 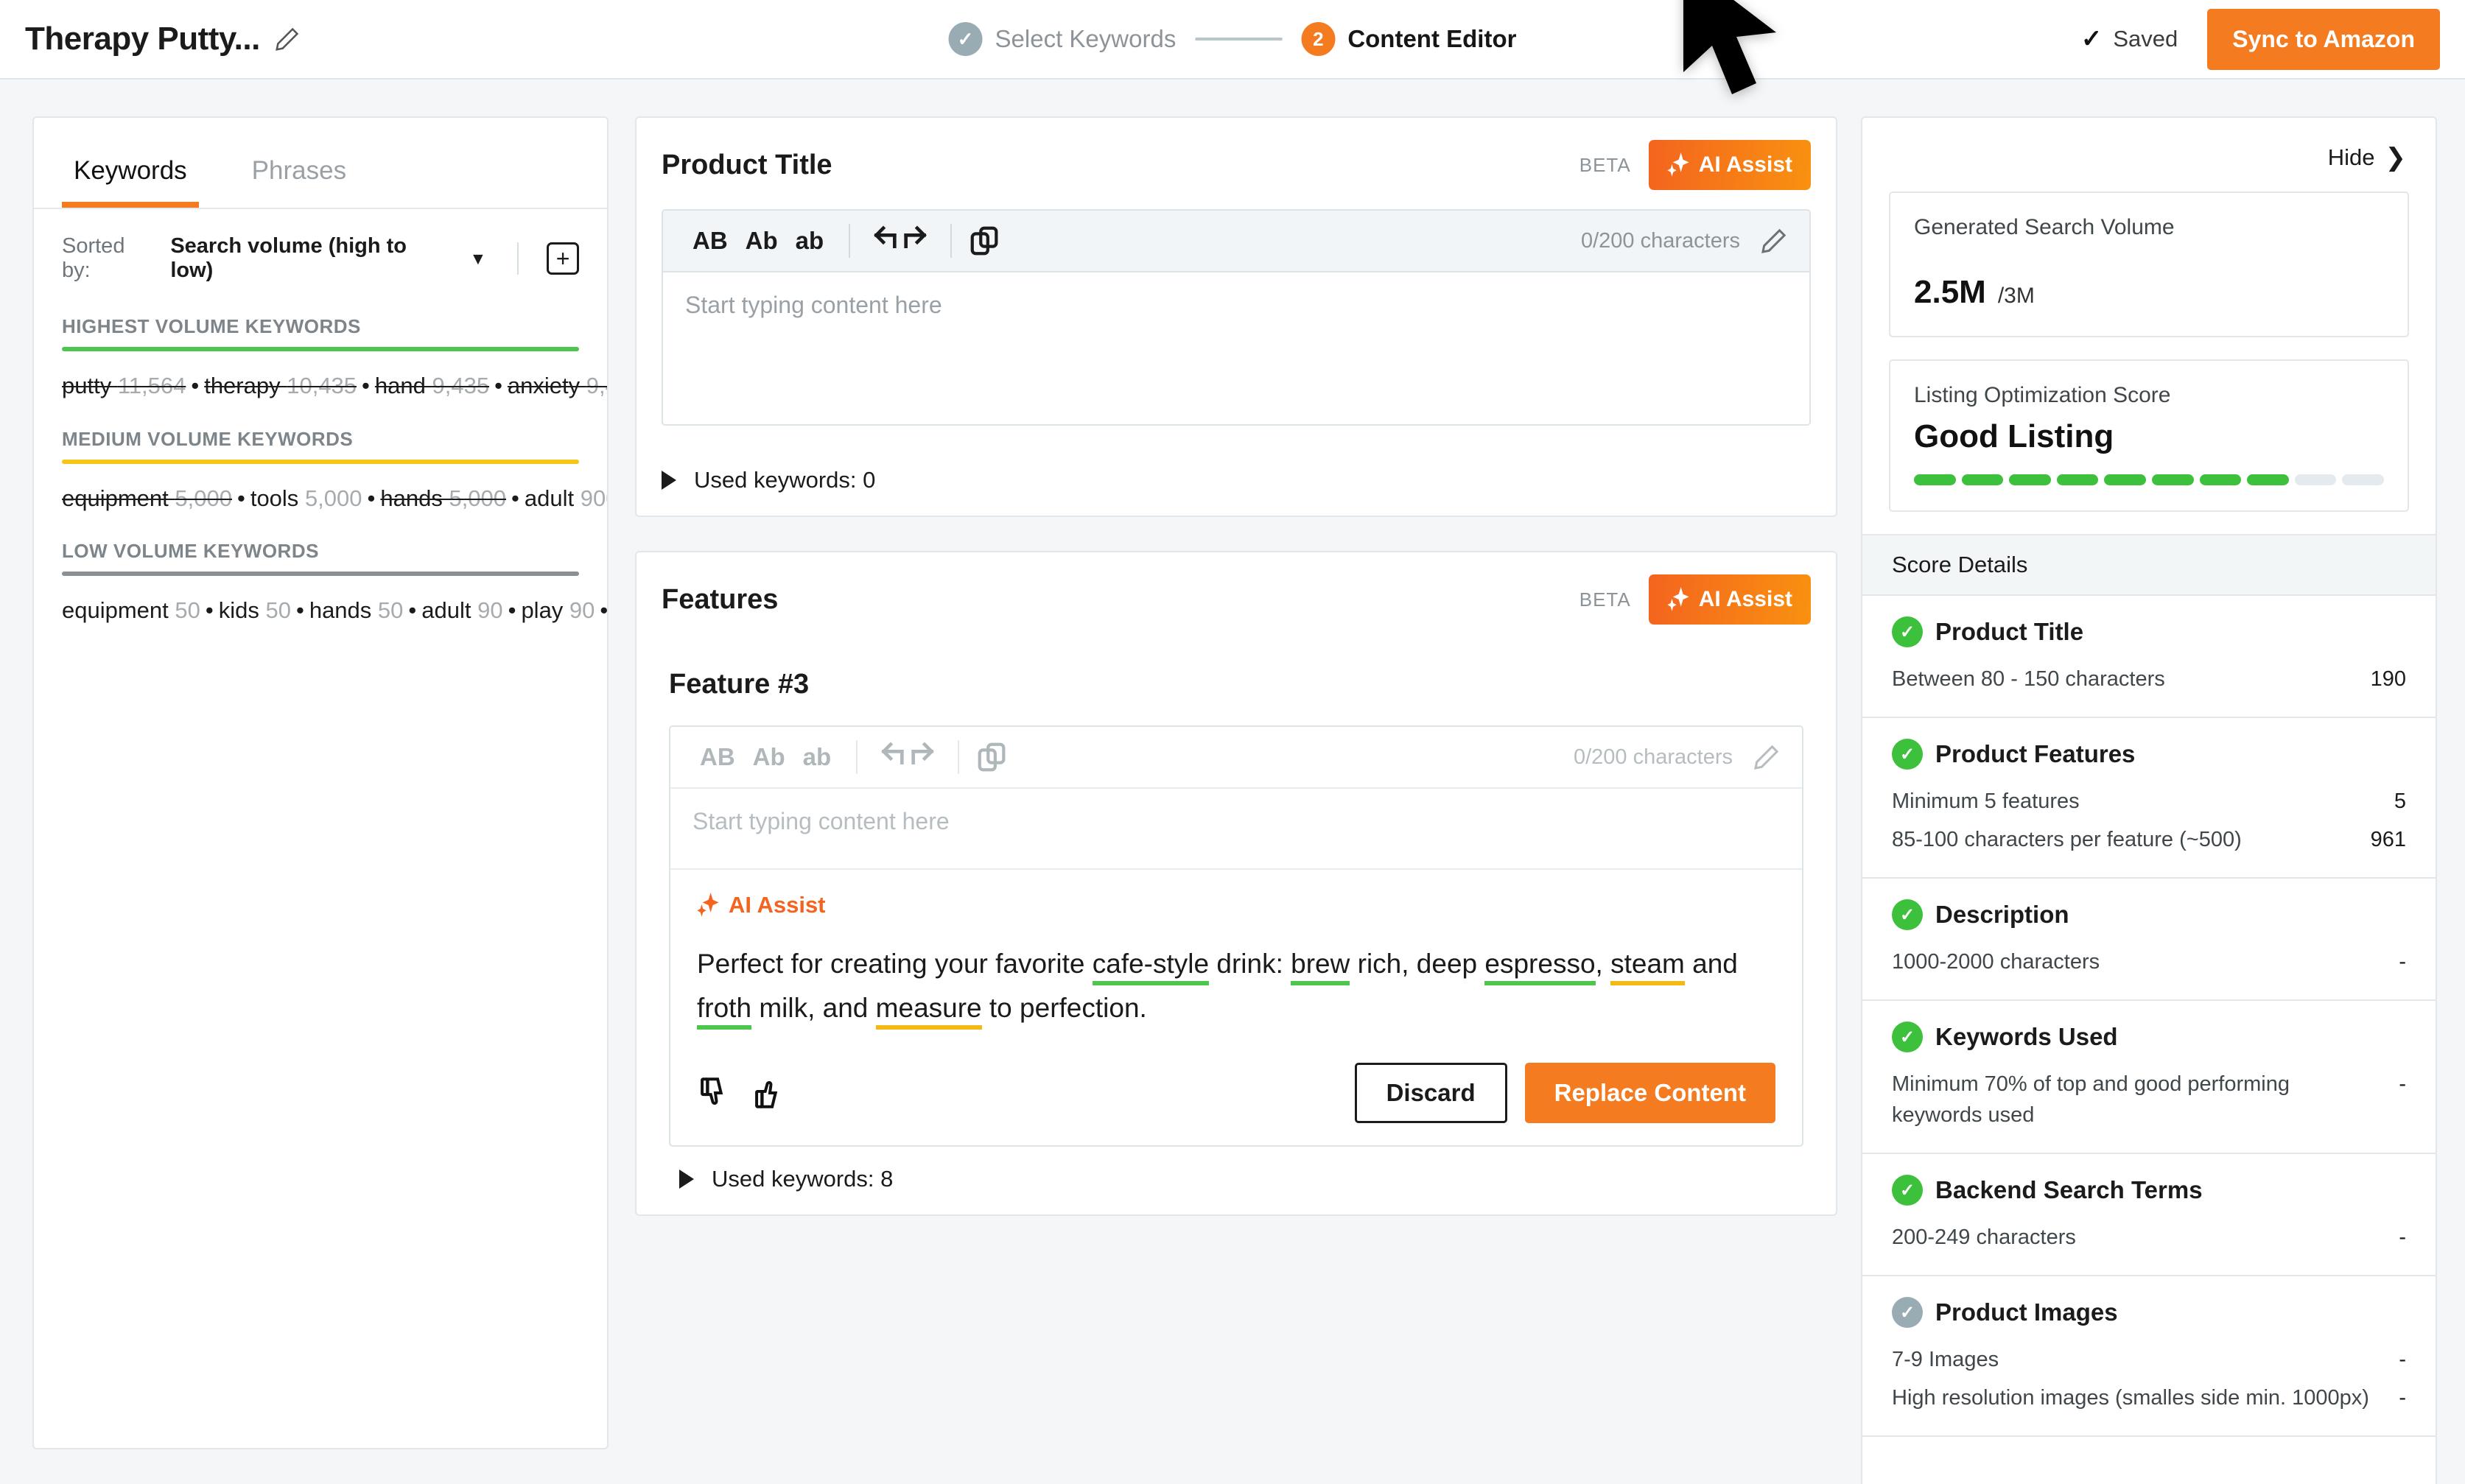 What do you see at coordinates (2149, 962) in the screenshot?
I see `score-detail-row: 1000-2000 characters -` at bounding box center [2149, 962].